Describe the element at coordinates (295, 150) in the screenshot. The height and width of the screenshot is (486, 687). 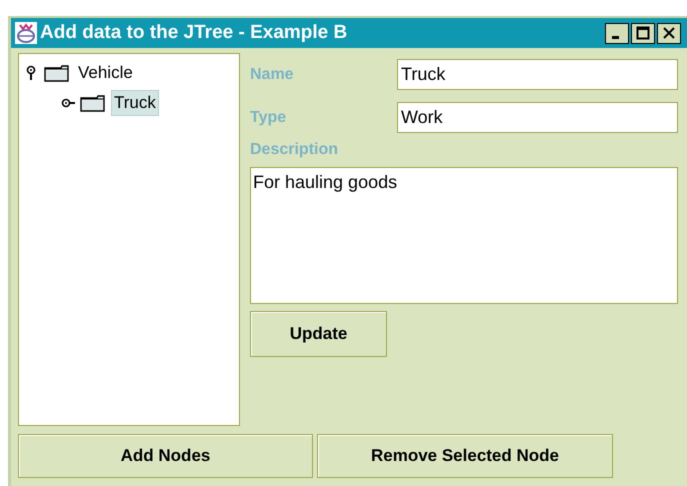
I see `description-label: Description` at that location.